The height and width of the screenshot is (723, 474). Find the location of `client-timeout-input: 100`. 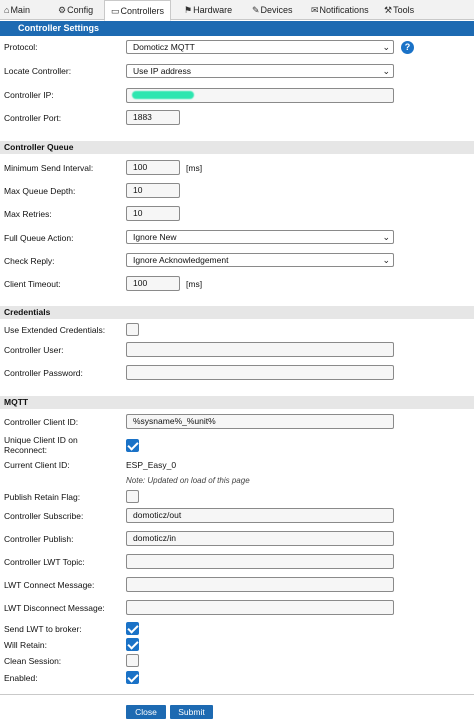

client-timeout-input: 100 is located at coordinates (153, 283).